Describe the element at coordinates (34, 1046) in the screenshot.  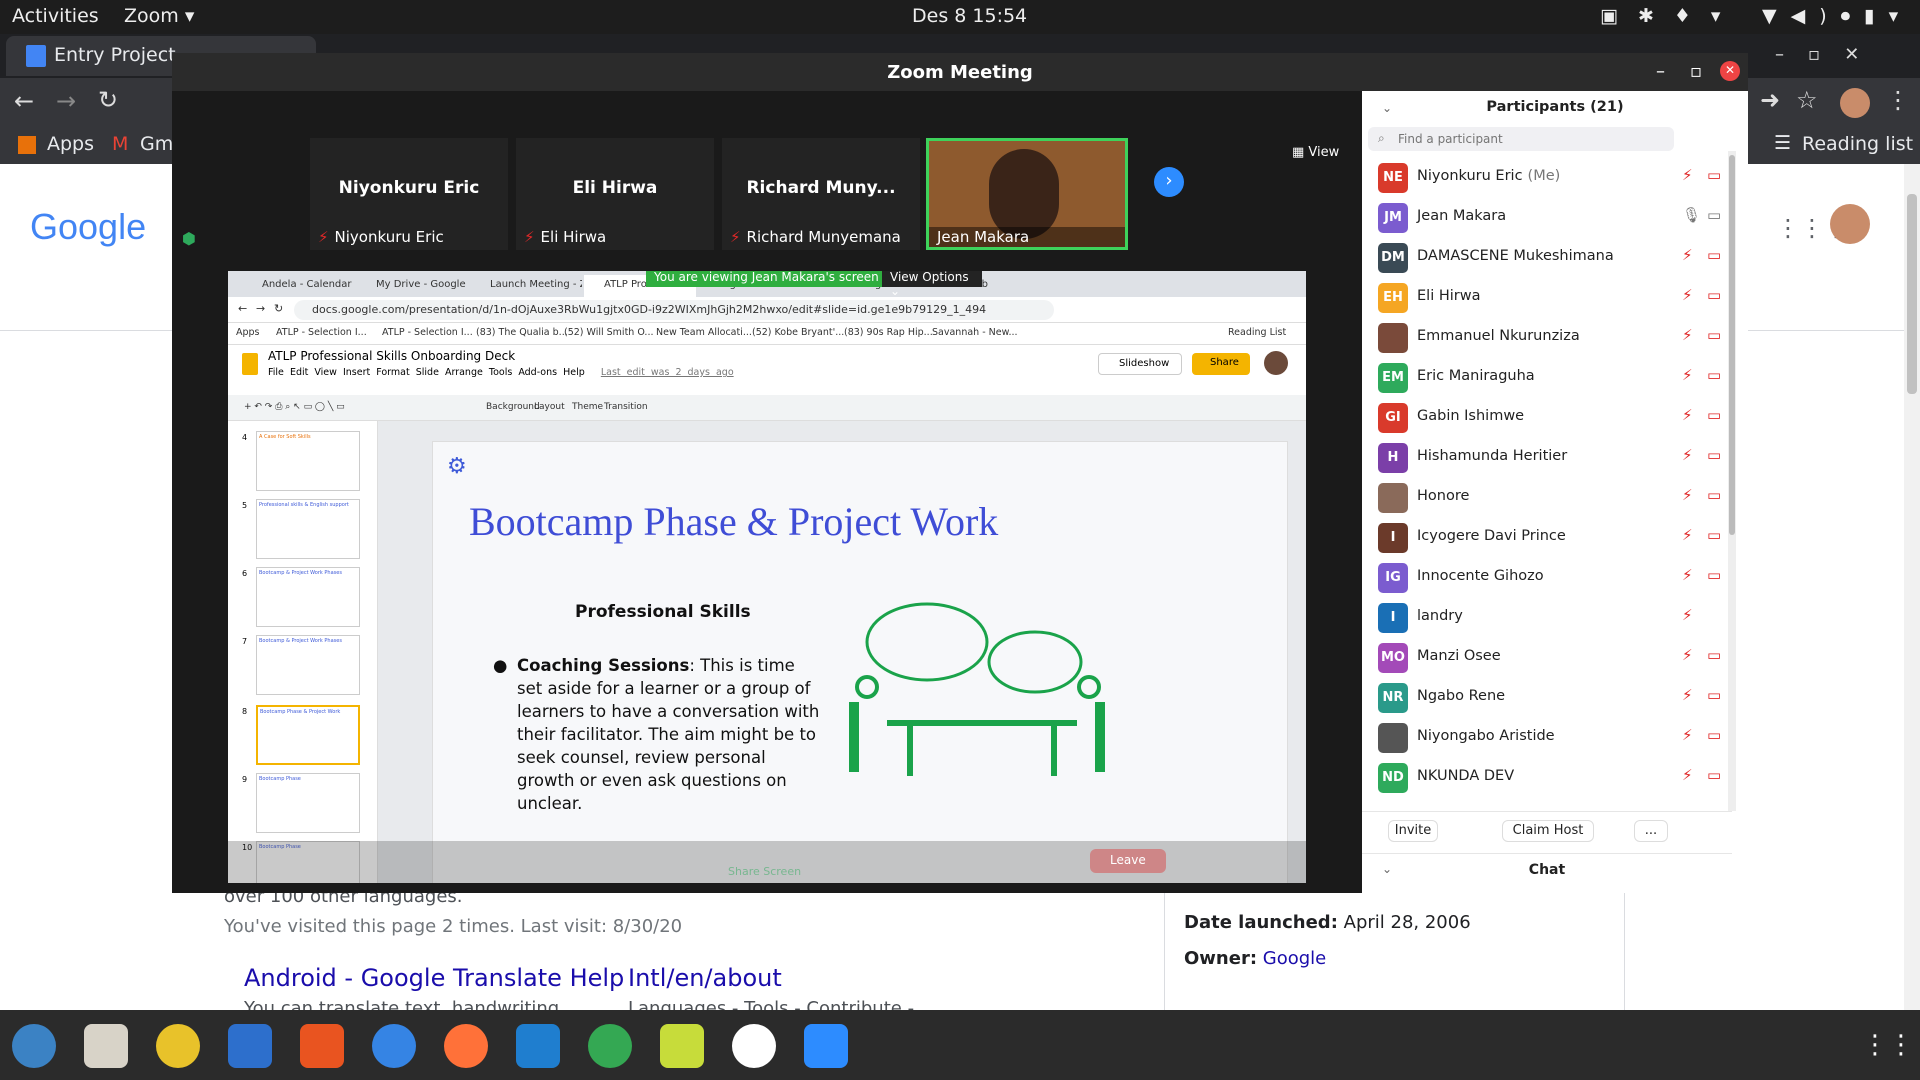
I see `thunderbird-icon` at that location.